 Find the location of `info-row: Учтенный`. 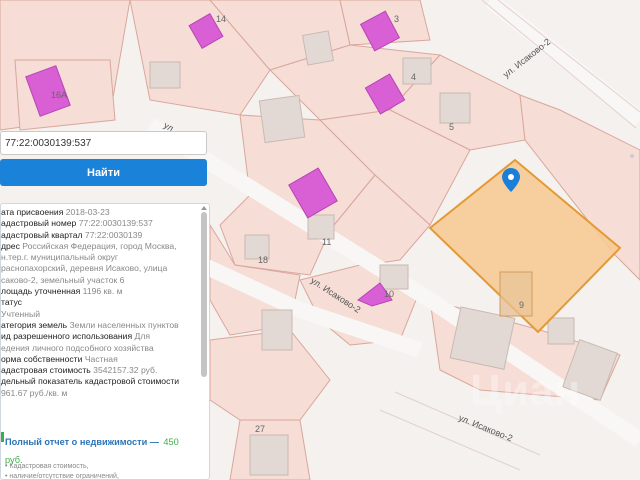

info-row: Учтенный is located at coordinates (99, 314).